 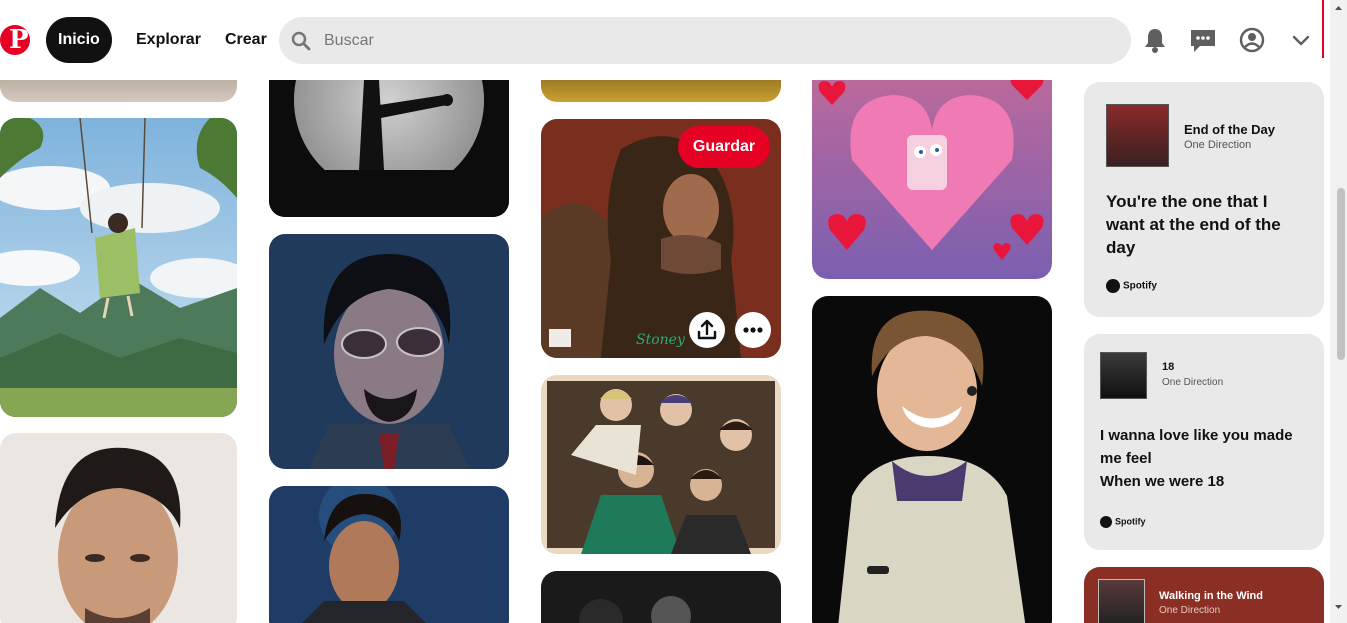 What do you see at coordinates (705, 40) in the screenshot?
I see `search-bar: Buscar` at bounding box center [705, 40].